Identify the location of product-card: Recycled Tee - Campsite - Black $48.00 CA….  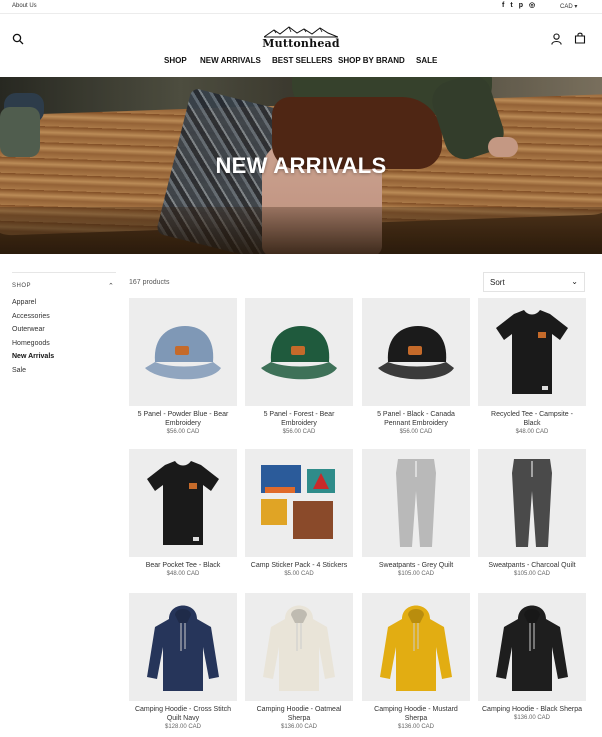
(532, 366).